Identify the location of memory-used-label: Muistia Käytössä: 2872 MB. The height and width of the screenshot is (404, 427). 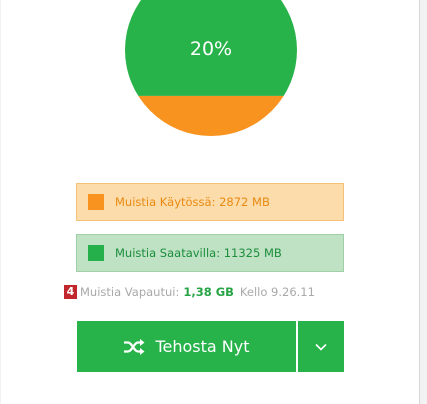
(192, 202).